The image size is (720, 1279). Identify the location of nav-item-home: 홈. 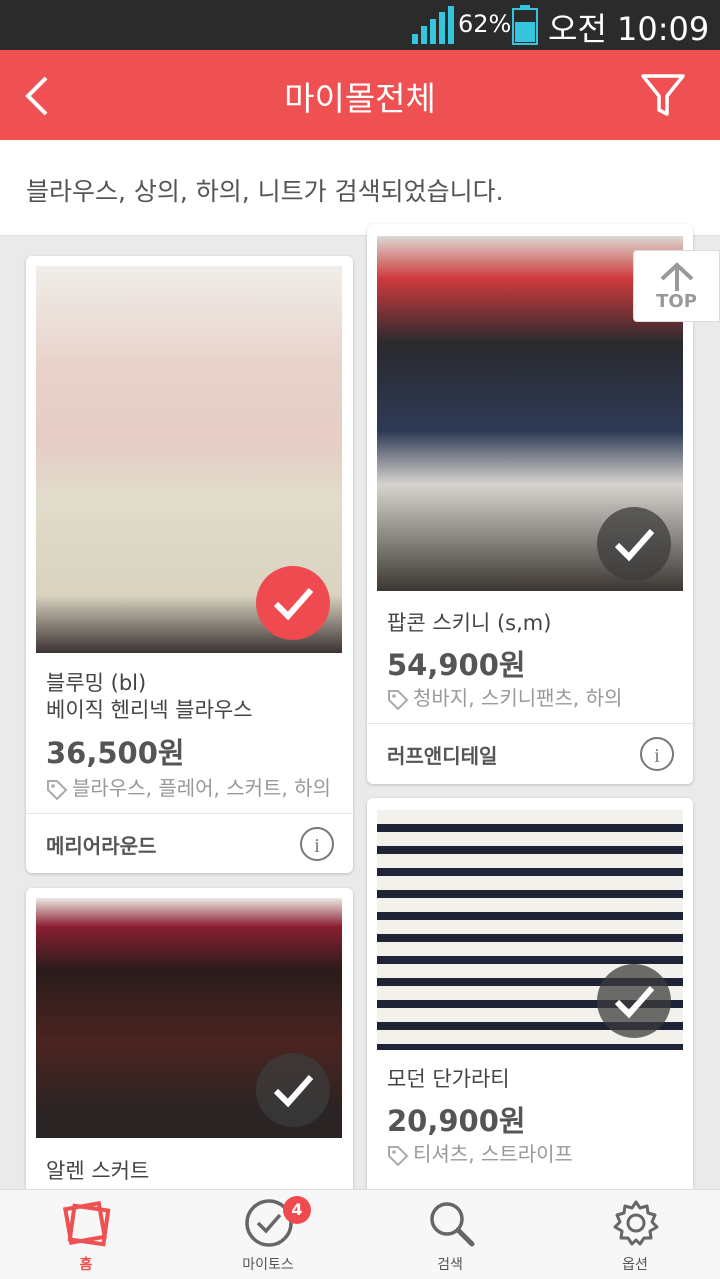
(86, 1234).